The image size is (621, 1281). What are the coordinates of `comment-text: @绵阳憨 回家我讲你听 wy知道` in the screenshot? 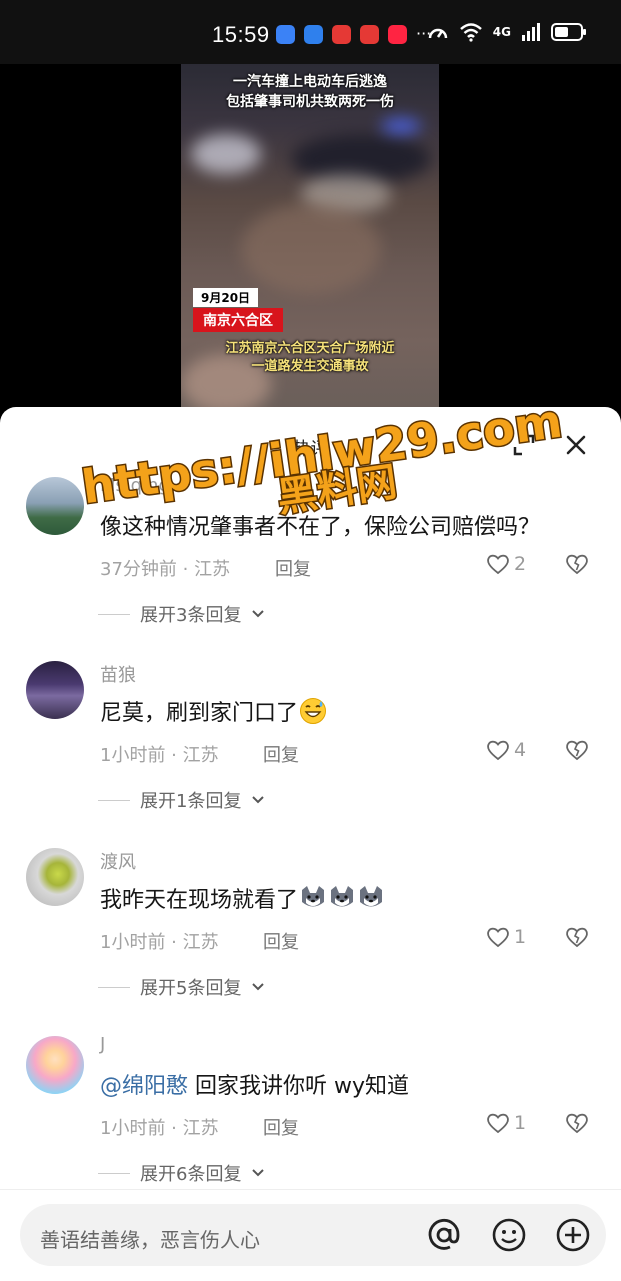 It's located at (254, 1084).